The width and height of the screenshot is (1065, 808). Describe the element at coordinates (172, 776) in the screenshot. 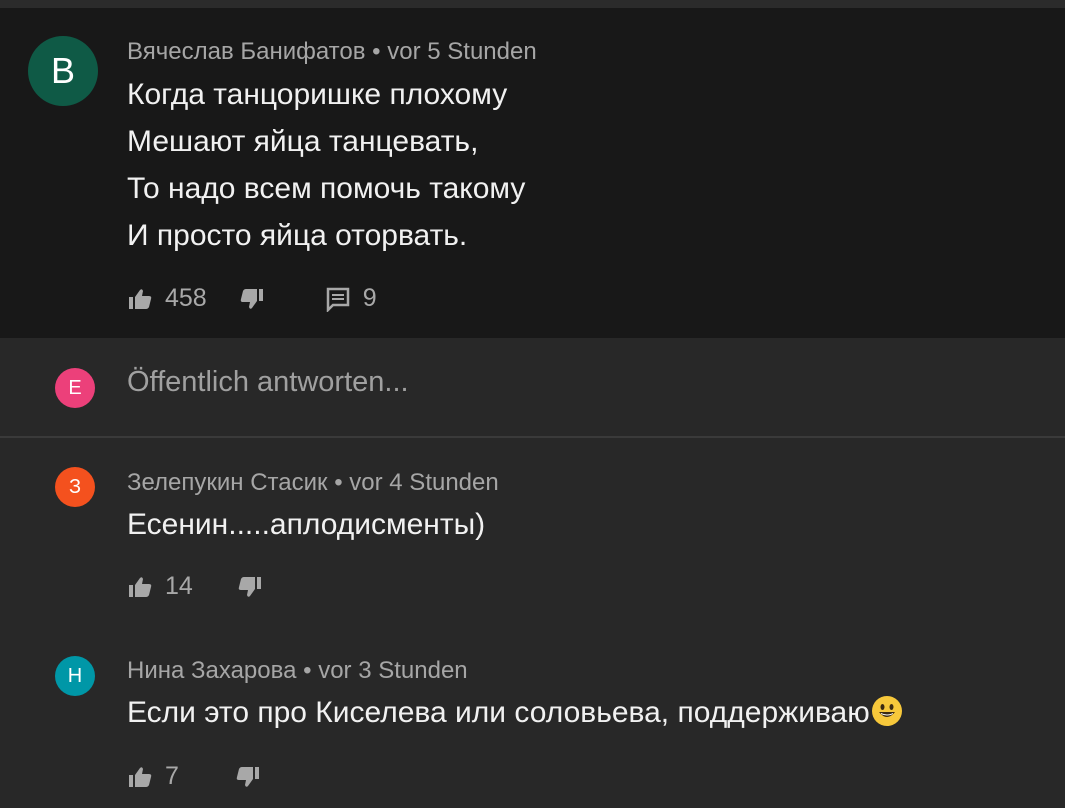

I see `like-count: 7` at that location.